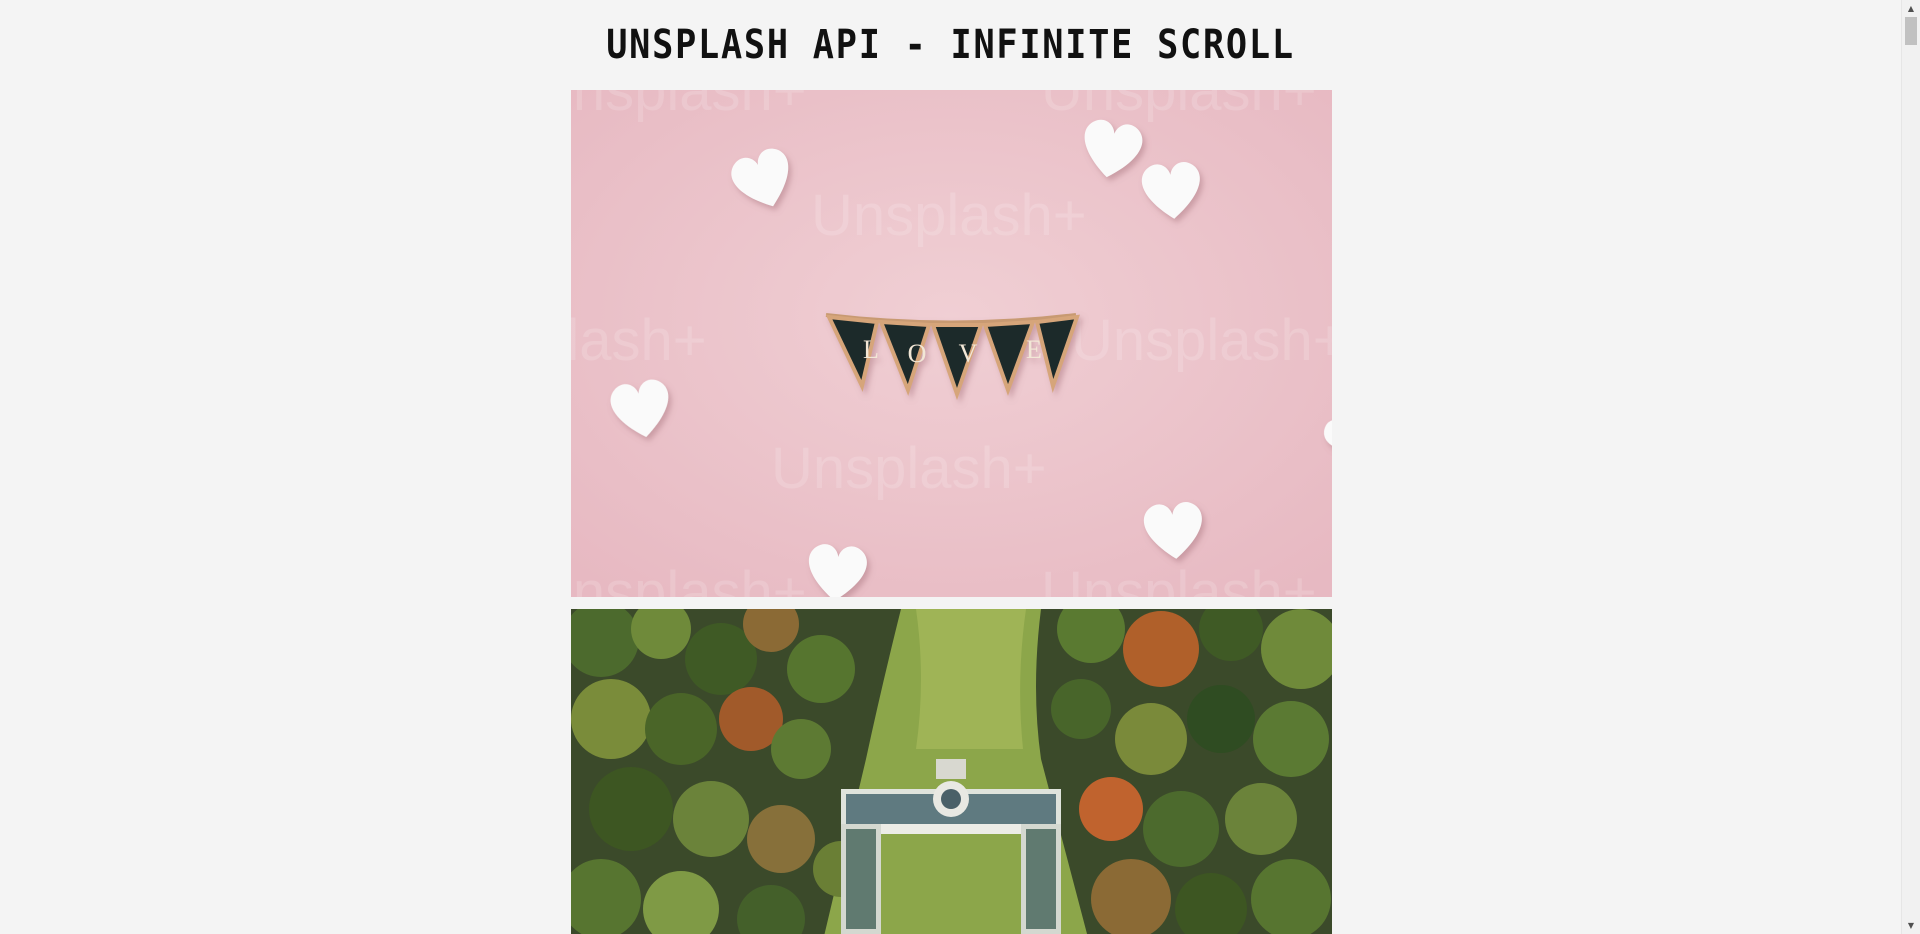 The width and height of the screenshot is (1920, 934). Describe the element at coordinates (968, 353) in the screenshot. I see `banner-letter: V` at that location.